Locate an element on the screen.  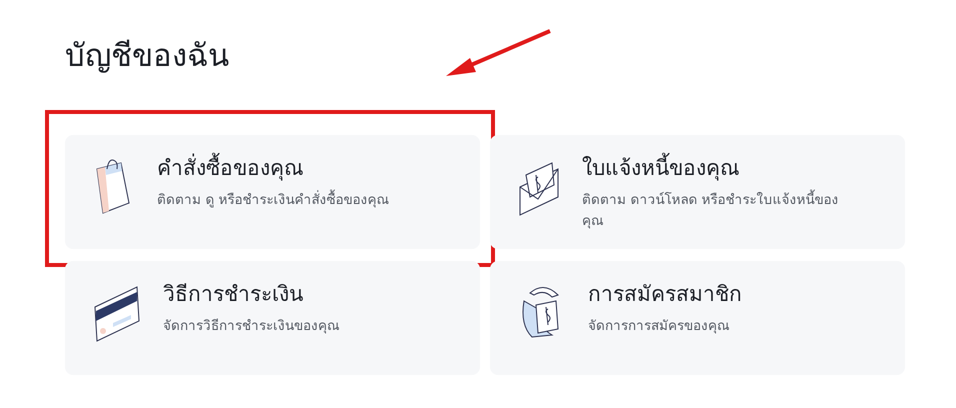
account-card: วิธีการชำระเงิน จัดการวิธีการชำระเงินของคุณ is located at coordinates (272, 318).